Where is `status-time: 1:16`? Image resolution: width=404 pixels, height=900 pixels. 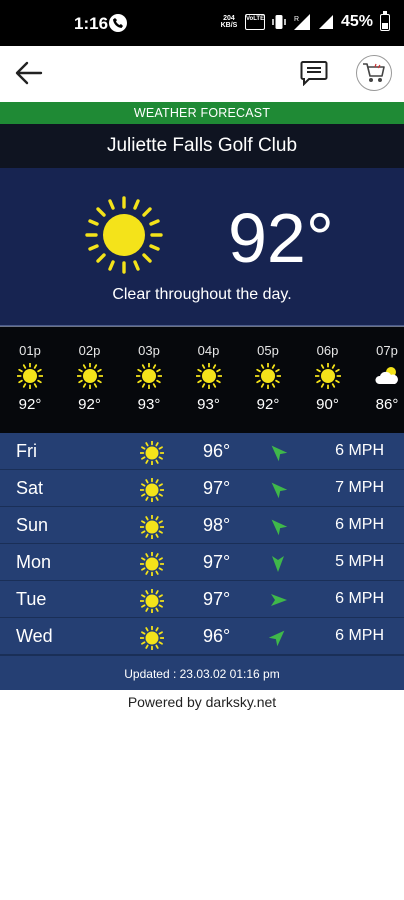 status-time: 1:16 is located at coordinates (91, 23).